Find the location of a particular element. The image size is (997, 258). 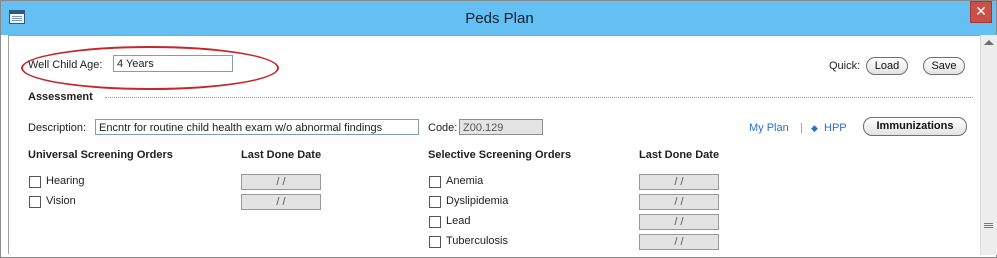

hpp-link: HPP is located at coordinates (835, 128).